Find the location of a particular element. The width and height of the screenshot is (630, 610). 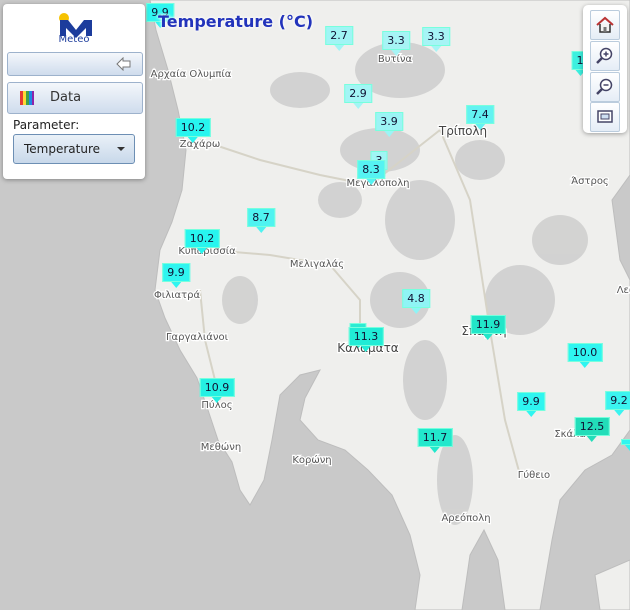

map-navigation-controls is located at coordinates (605, 69).